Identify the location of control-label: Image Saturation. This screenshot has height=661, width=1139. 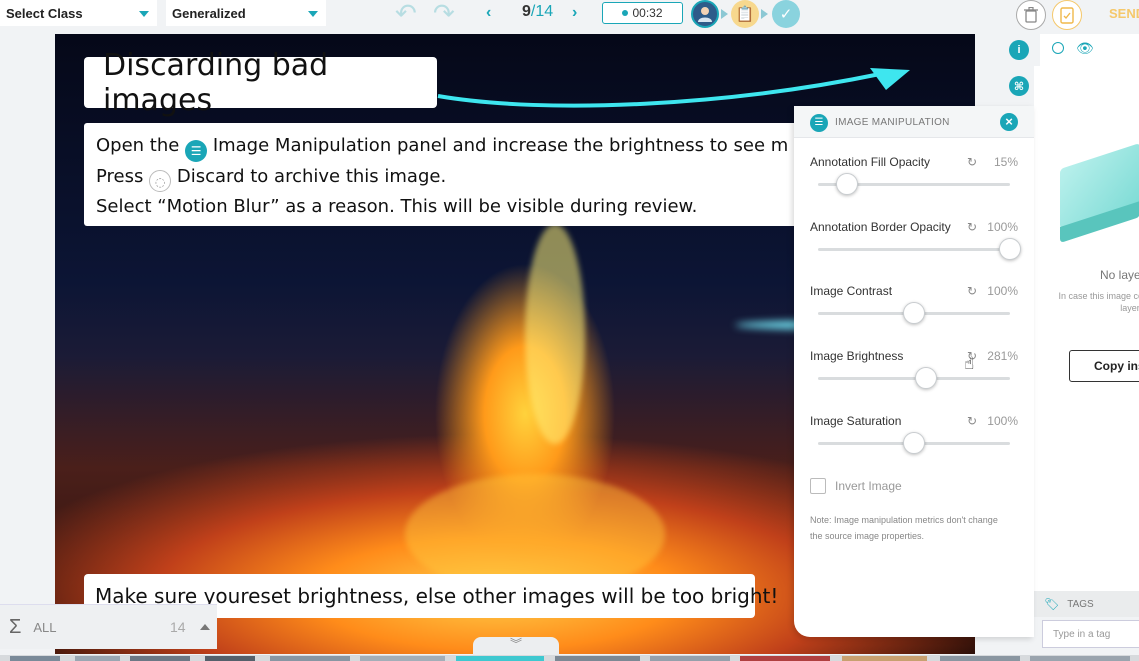
(856, 421).